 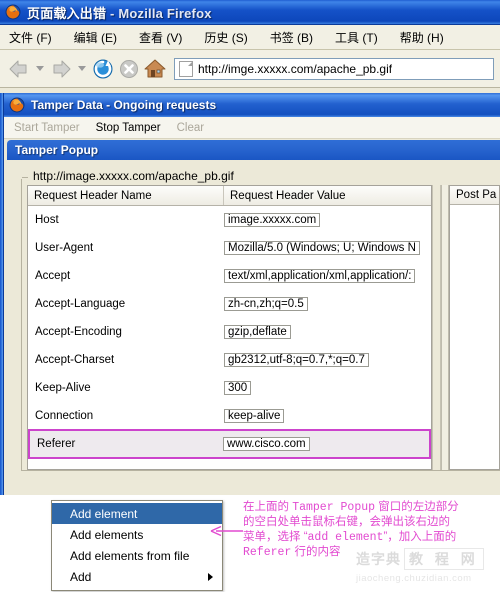 I want to click on reload-icon, so click(x=103, y=69).